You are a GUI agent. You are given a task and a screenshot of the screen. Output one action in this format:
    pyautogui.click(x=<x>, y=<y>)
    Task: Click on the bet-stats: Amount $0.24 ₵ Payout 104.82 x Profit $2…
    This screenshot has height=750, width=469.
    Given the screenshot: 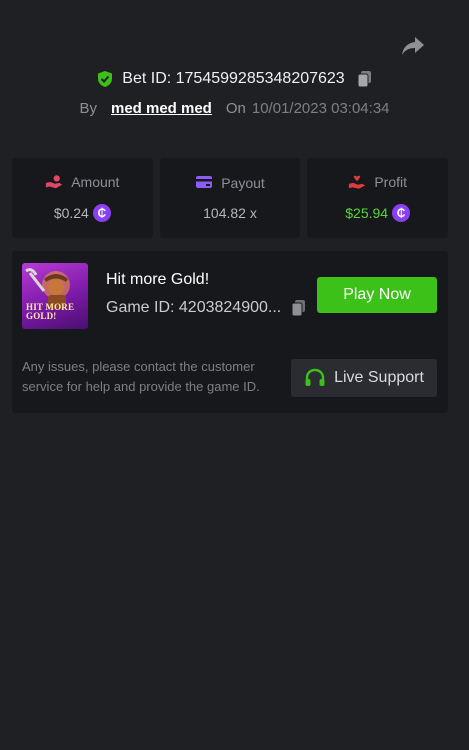 What is the action you would take?
    pyautogui.click(x=230, y=198)
    